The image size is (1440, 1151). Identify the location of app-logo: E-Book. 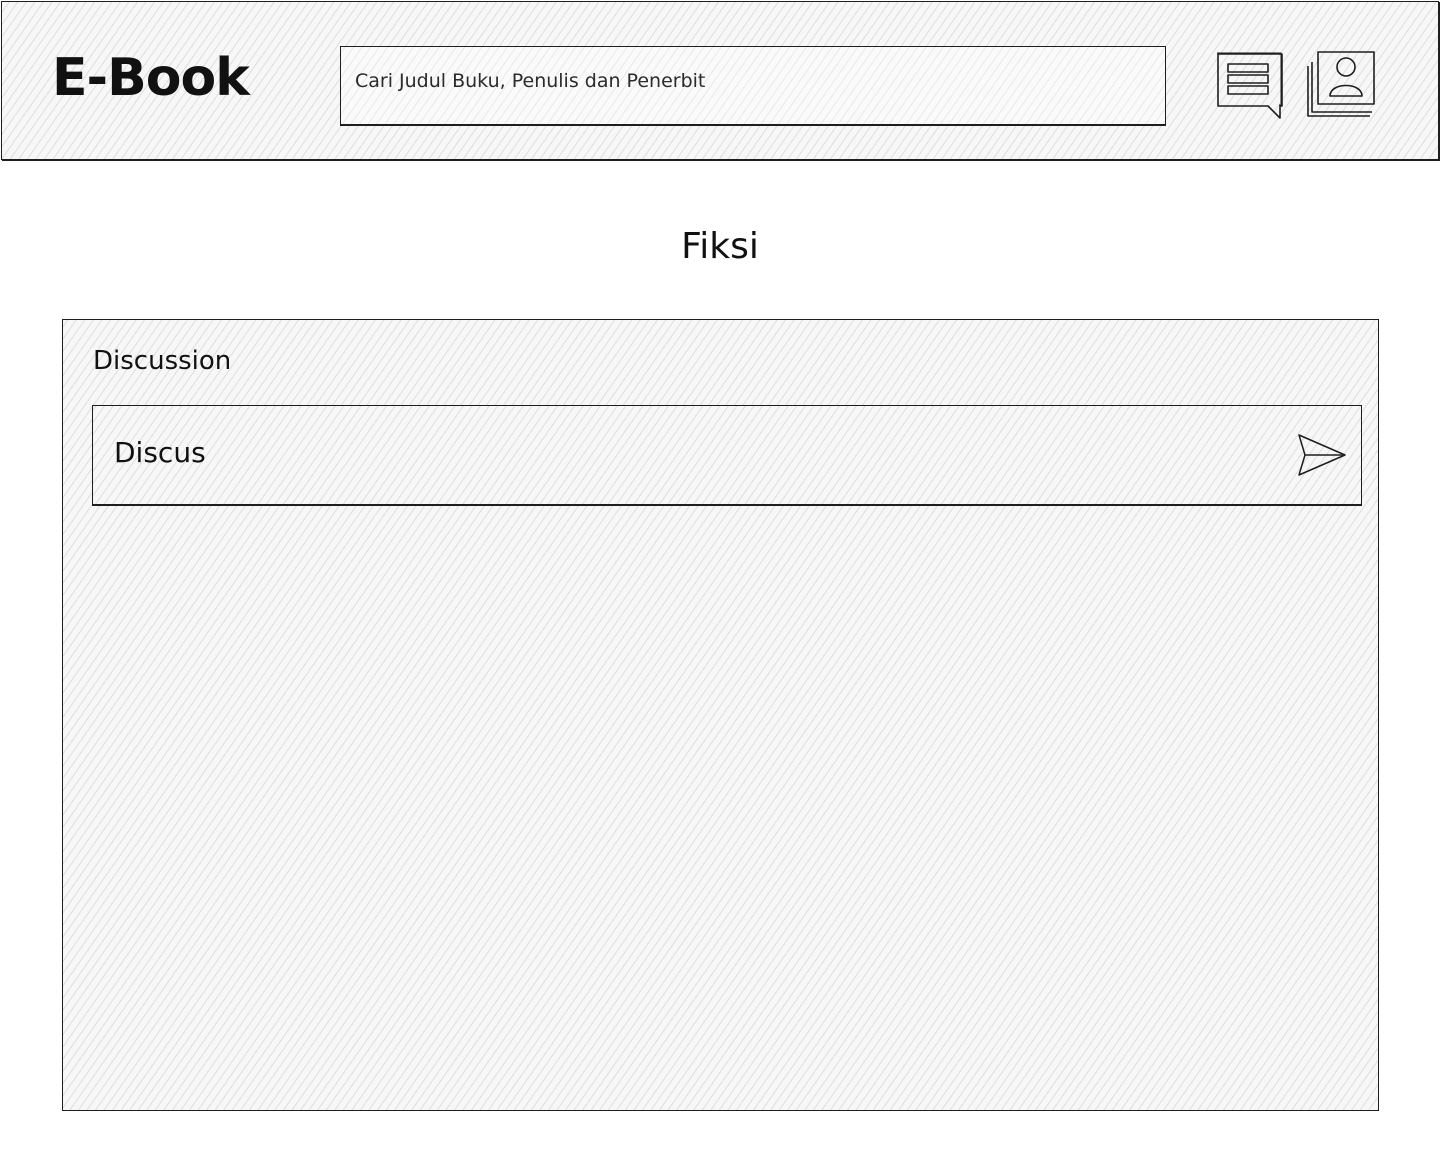
(151, 78).